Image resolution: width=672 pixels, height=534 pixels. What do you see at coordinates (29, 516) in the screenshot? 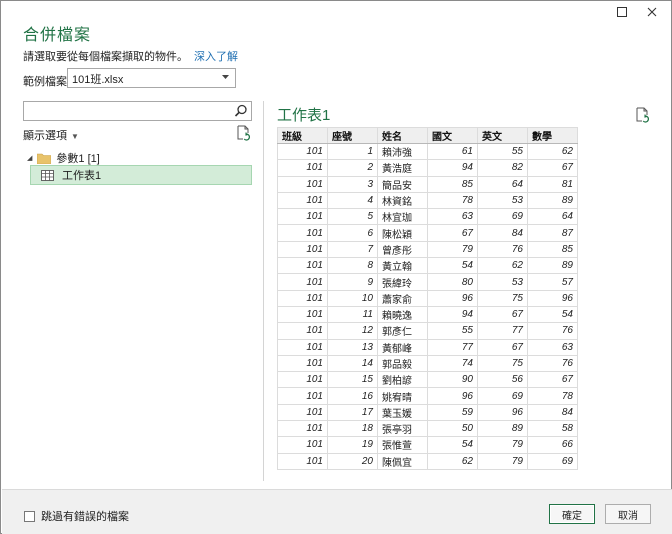
I see `skip-errors-checkbox` at bounding box center [29, 516].